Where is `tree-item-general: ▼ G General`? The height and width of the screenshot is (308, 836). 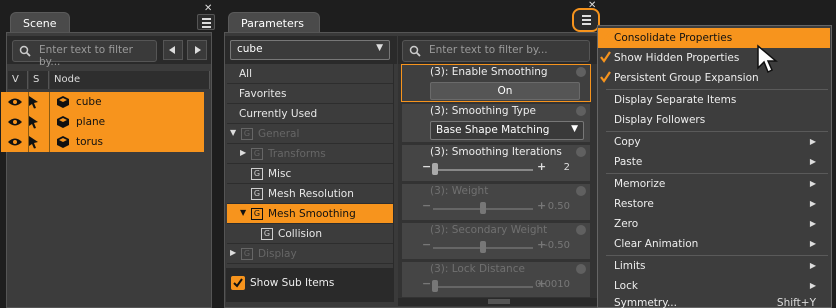 tree-item-general: ▼ G General is located at coordinates (310, 134).